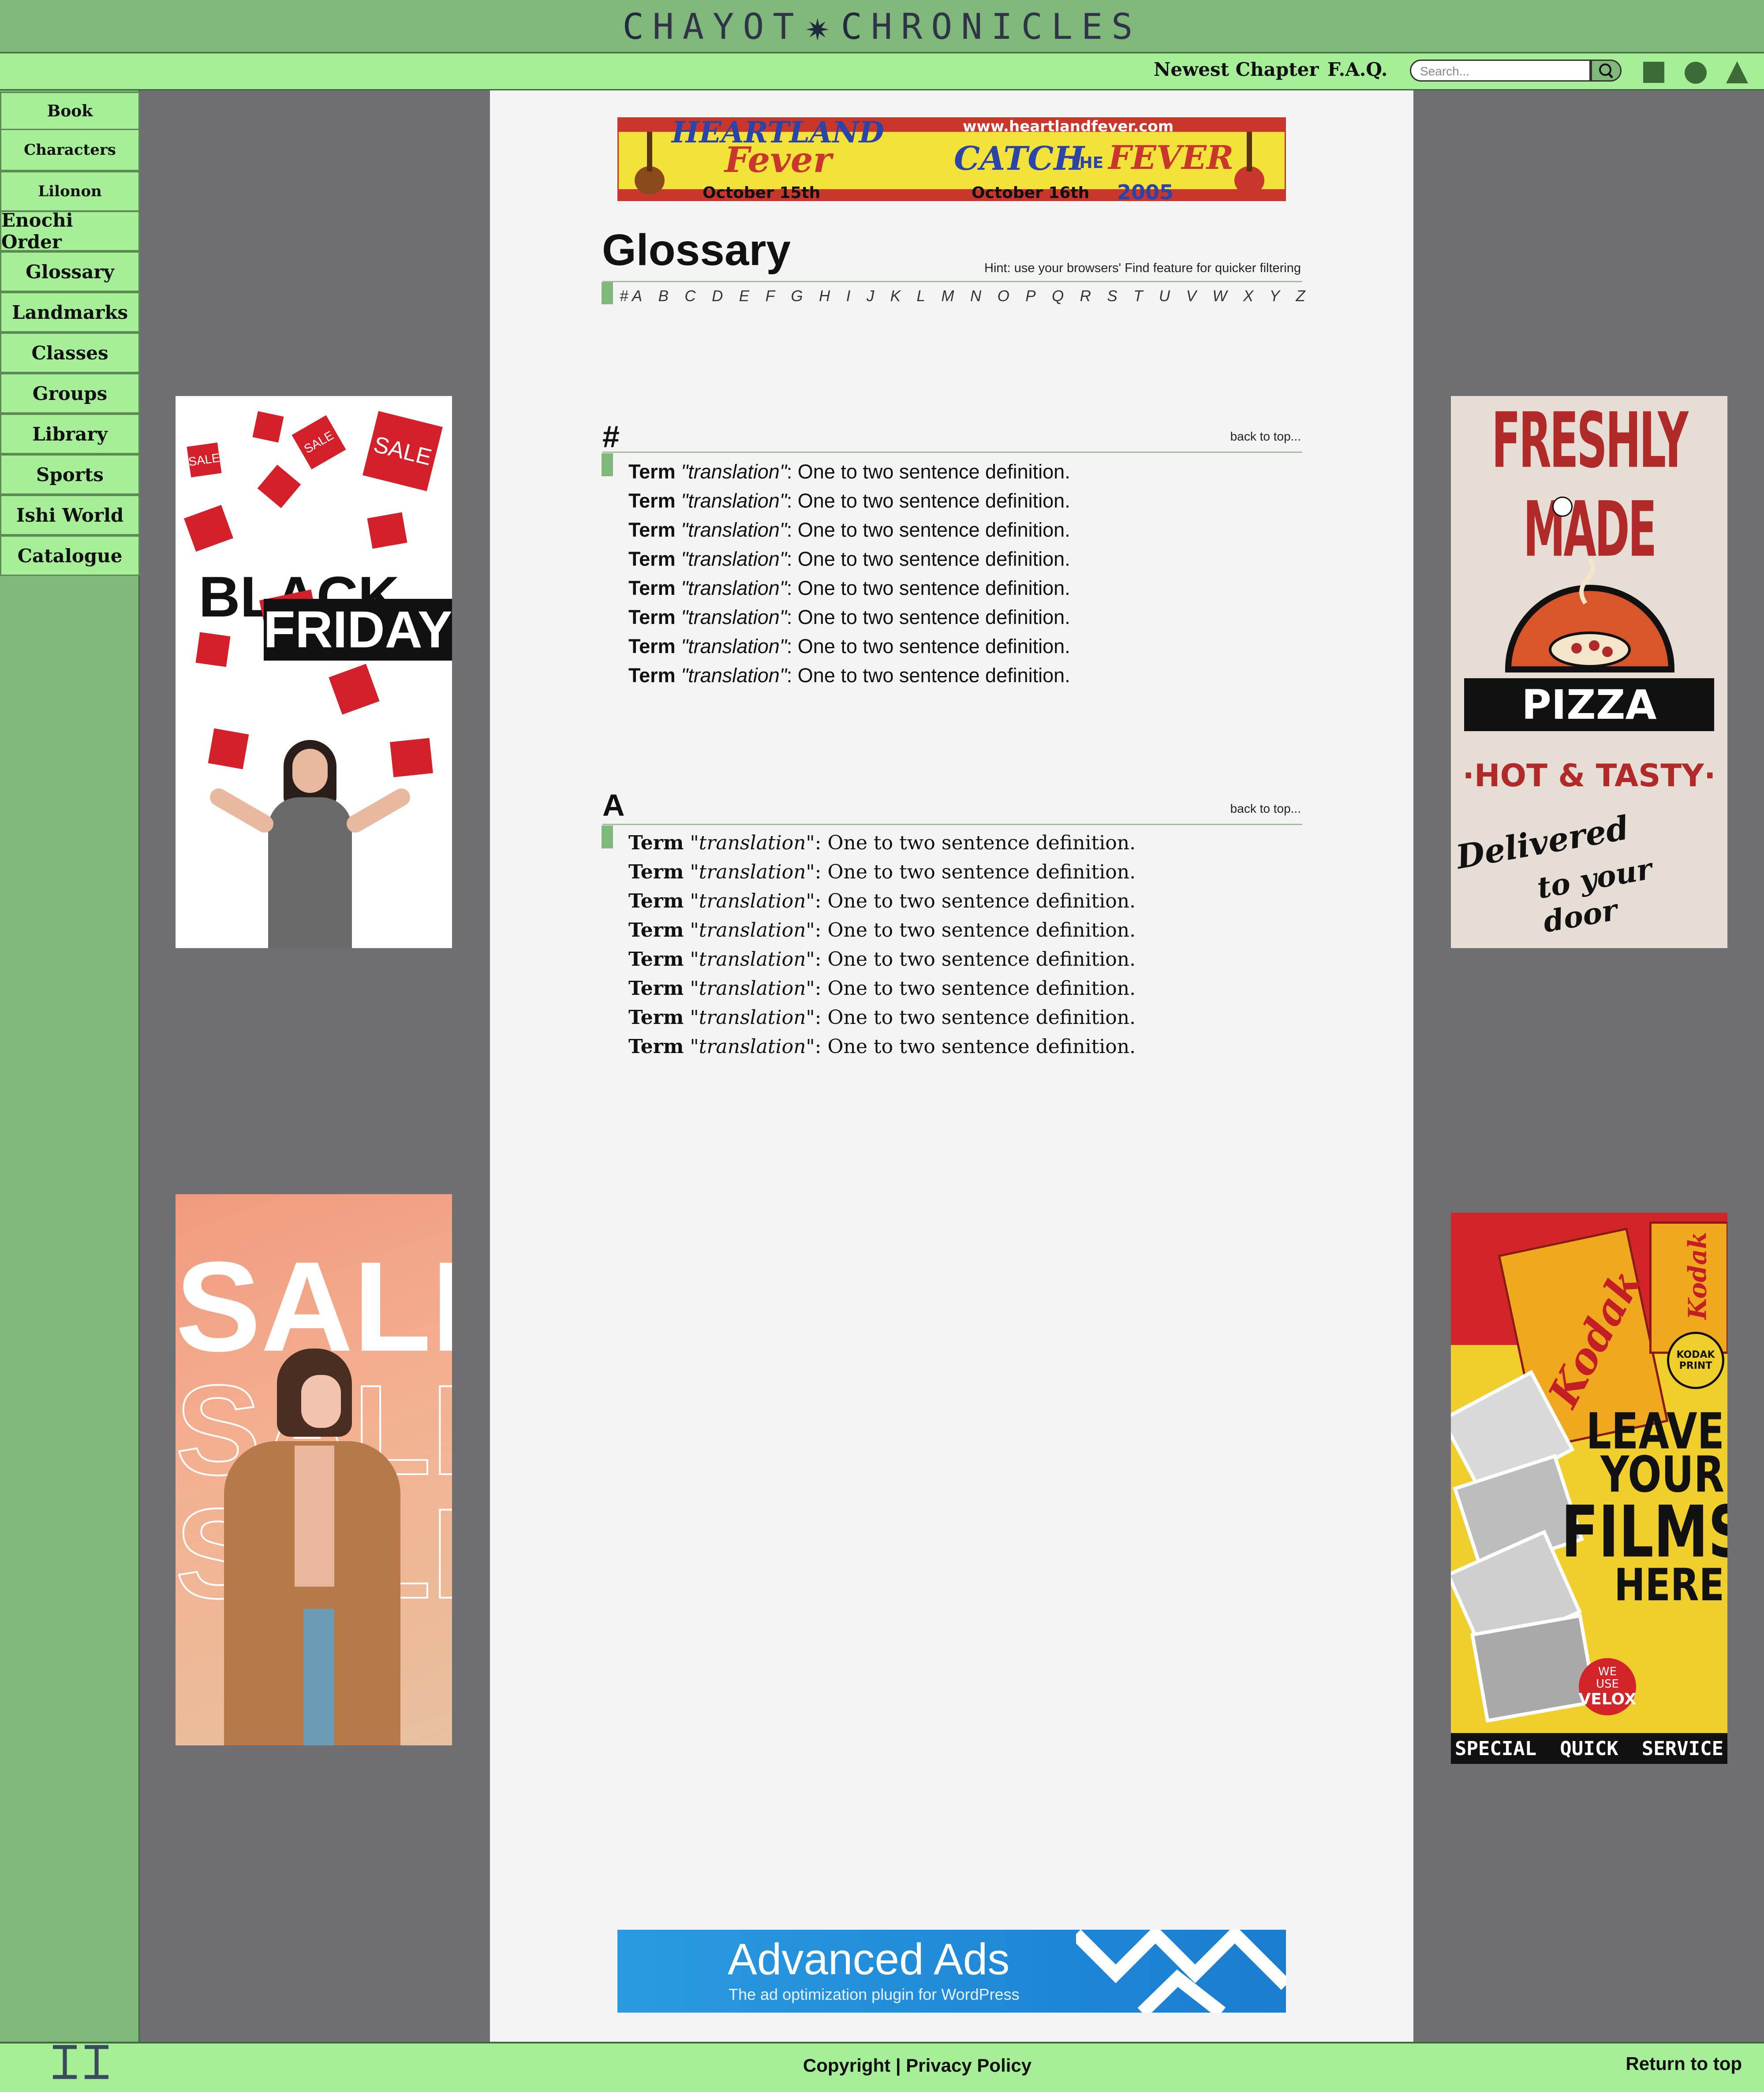 The height and width of the screenshot is (2092, 1764). What do you see at coordinates (1589, 1748) in the screenshot?
I see `special-service-text: SPECIAL QUICK SERVICE` at bounding box center [1589, 1748].